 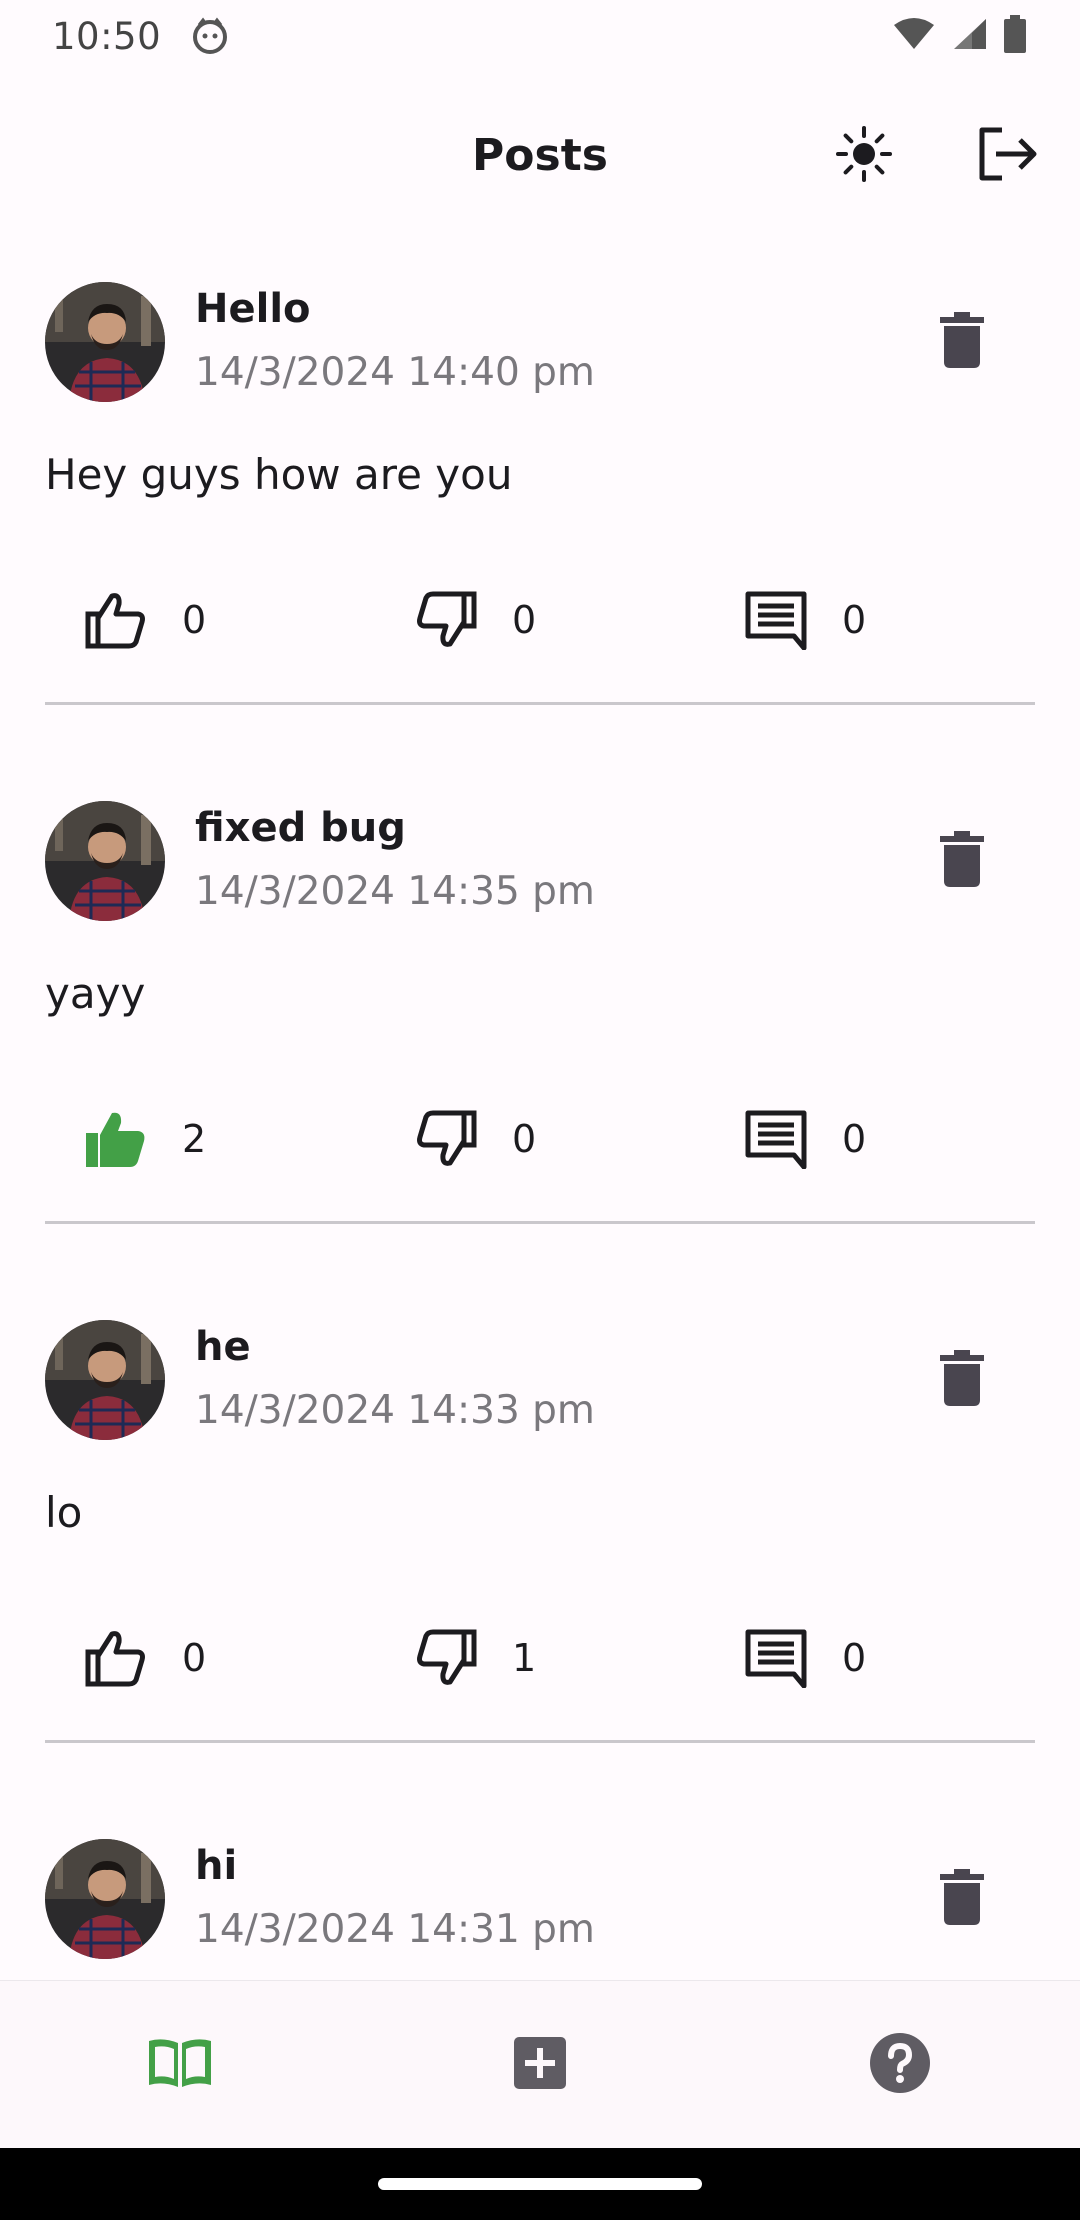 I want to click on system-gesture-bar, so click(x=540, y=2184).